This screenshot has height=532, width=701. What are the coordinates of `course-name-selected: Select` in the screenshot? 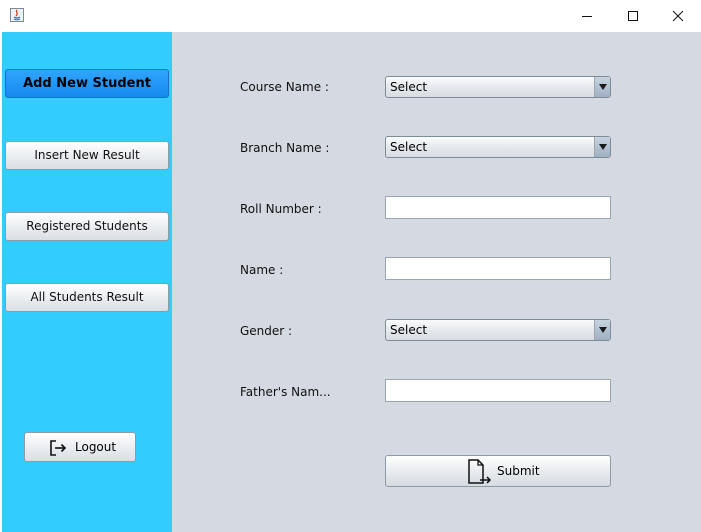 It's located at (409, 87).